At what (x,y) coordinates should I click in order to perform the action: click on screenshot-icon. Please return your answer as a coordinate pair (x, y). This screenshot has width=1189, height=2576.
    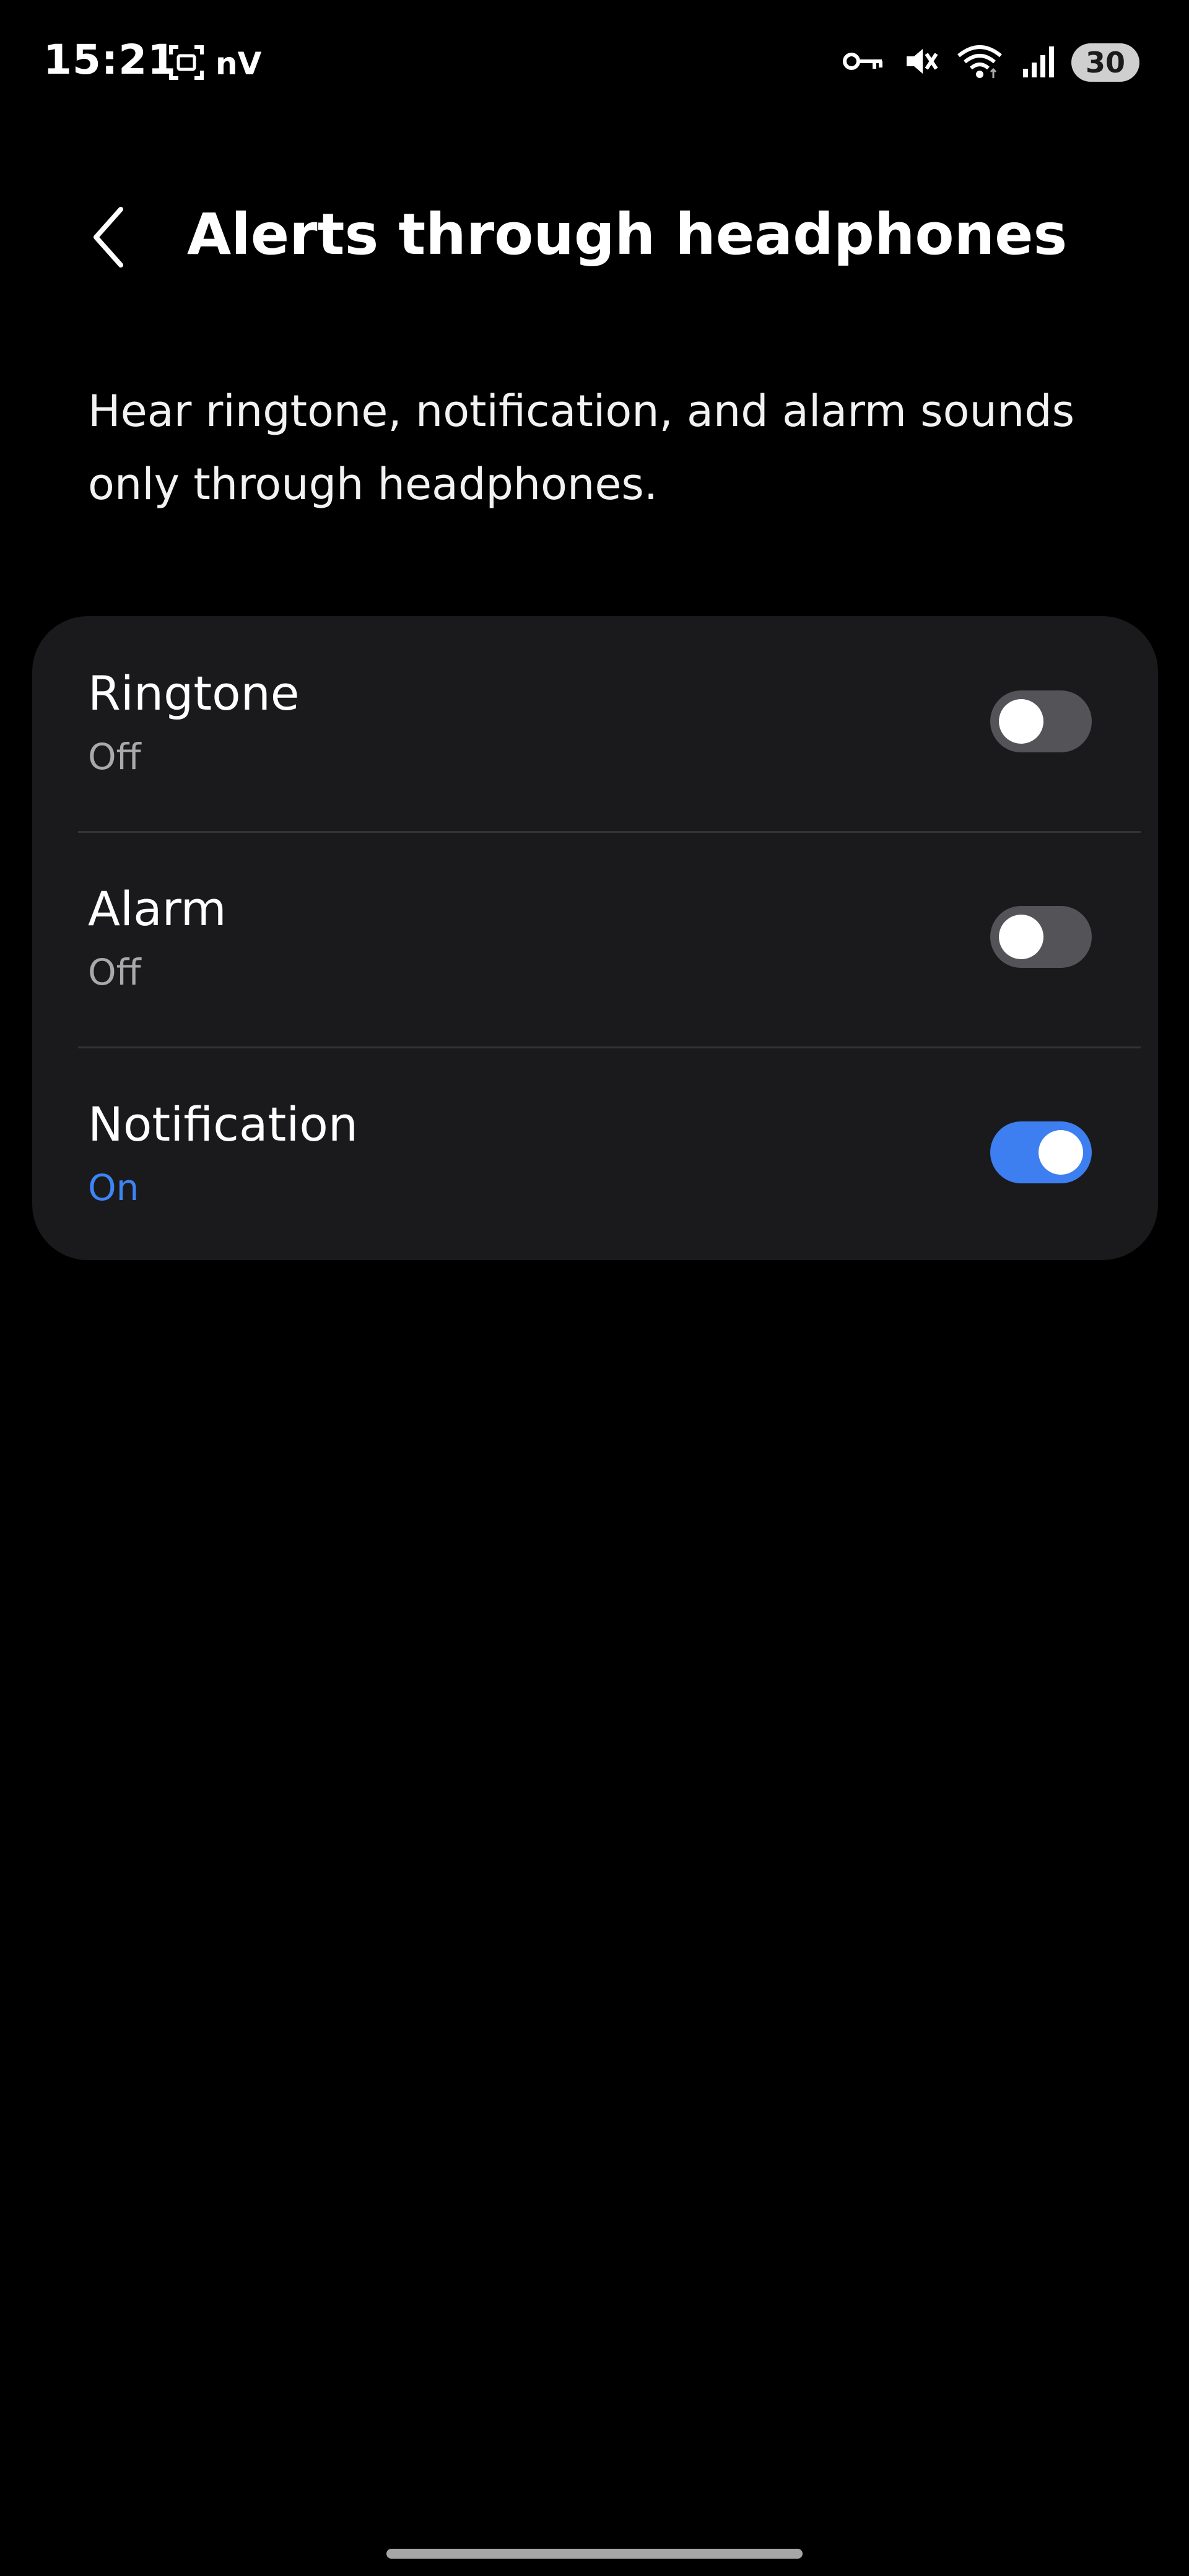
    Looking at the image, I should click on (186, 63).